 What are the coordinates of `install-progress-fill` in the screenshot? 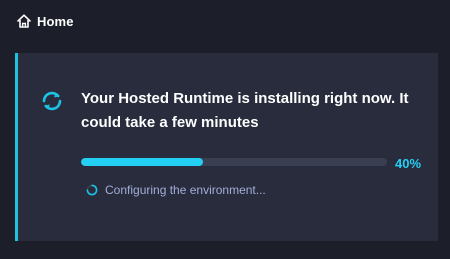 It's located at (142, 162).